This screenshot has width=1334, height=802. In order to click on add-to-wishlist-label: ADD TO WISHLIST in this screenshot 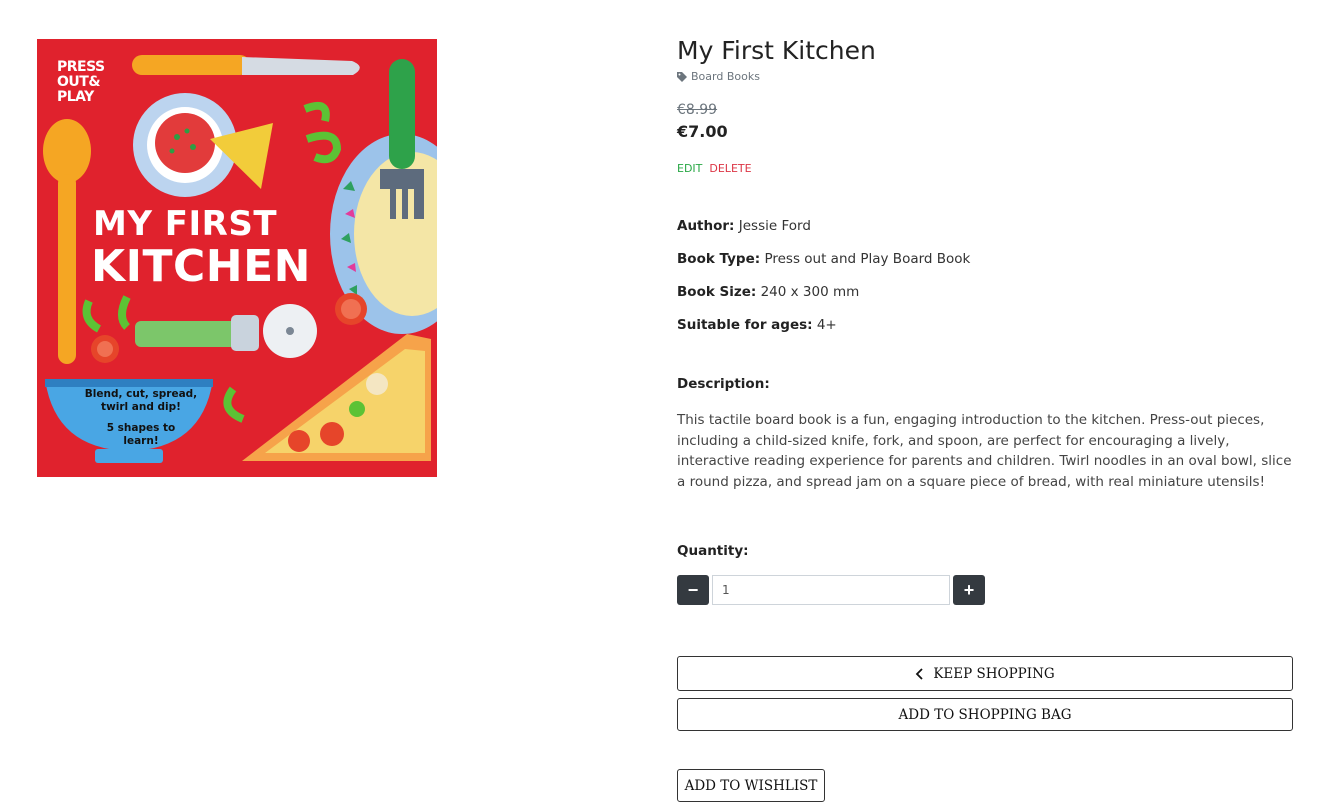, I will do `click(751, 785)`.